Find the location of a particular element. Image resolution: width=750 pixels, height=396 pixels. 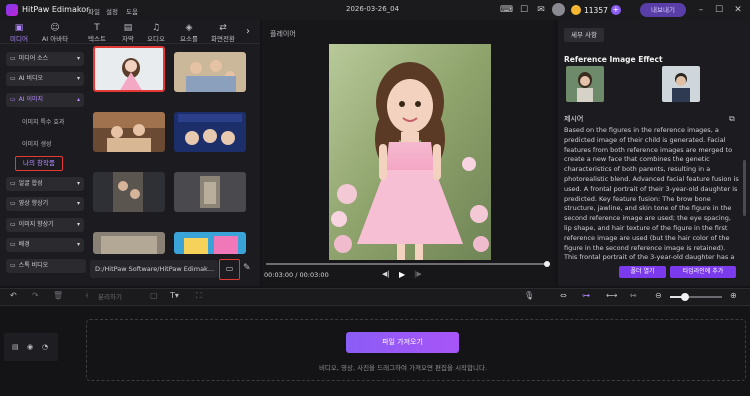

open-folder-button: 폴더 열기 is located at coordinates (642, 272).